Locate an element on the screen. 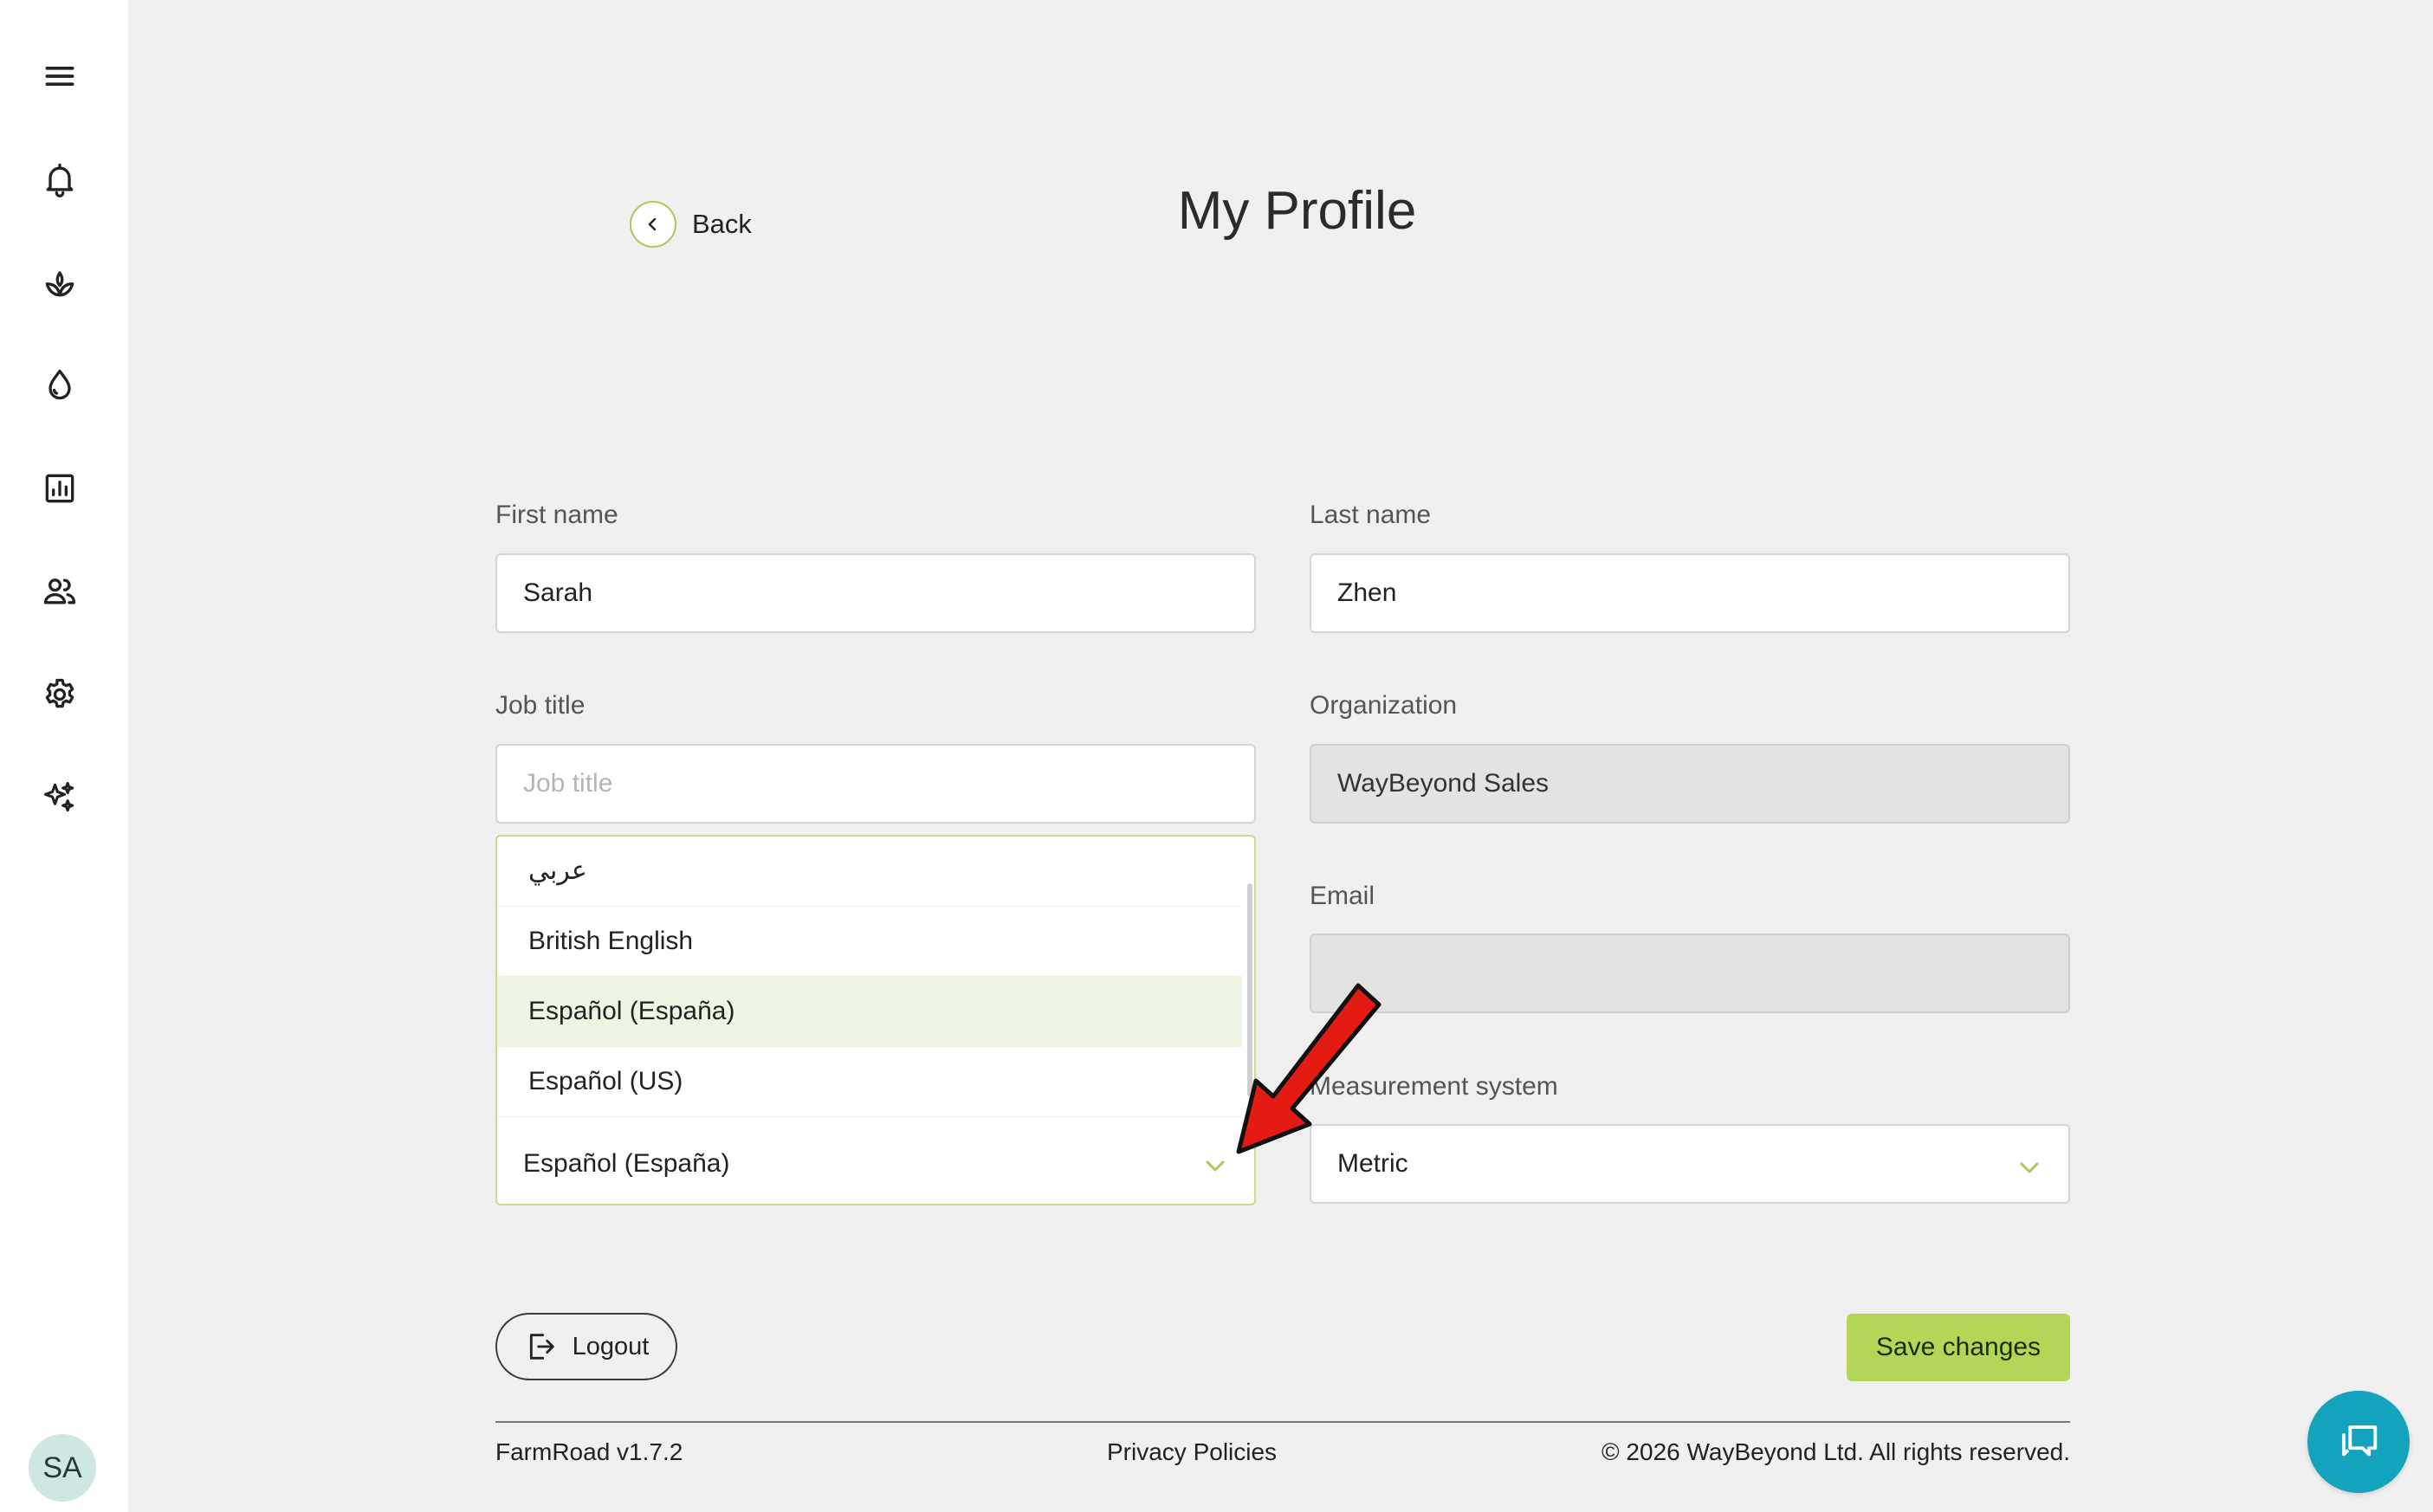 The image size is (2433, 1512). water-drop-icon is located at coordinates (59, 385).